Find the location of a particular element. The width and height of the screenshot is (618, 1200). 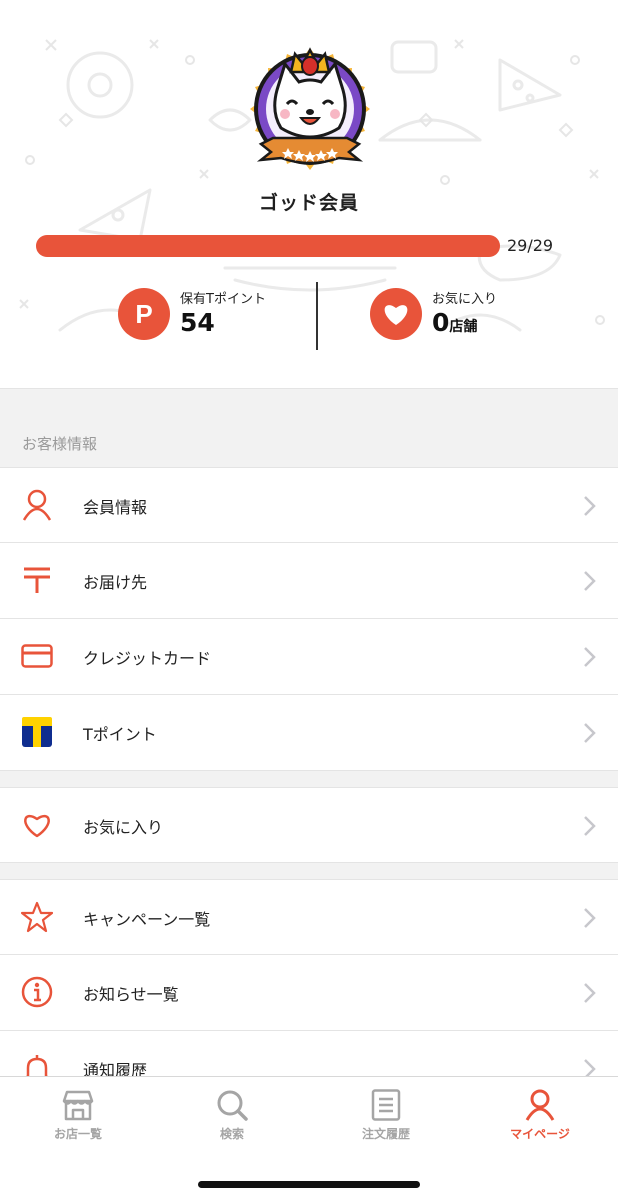

order-history-icon is located at coordinates (386, 1105).